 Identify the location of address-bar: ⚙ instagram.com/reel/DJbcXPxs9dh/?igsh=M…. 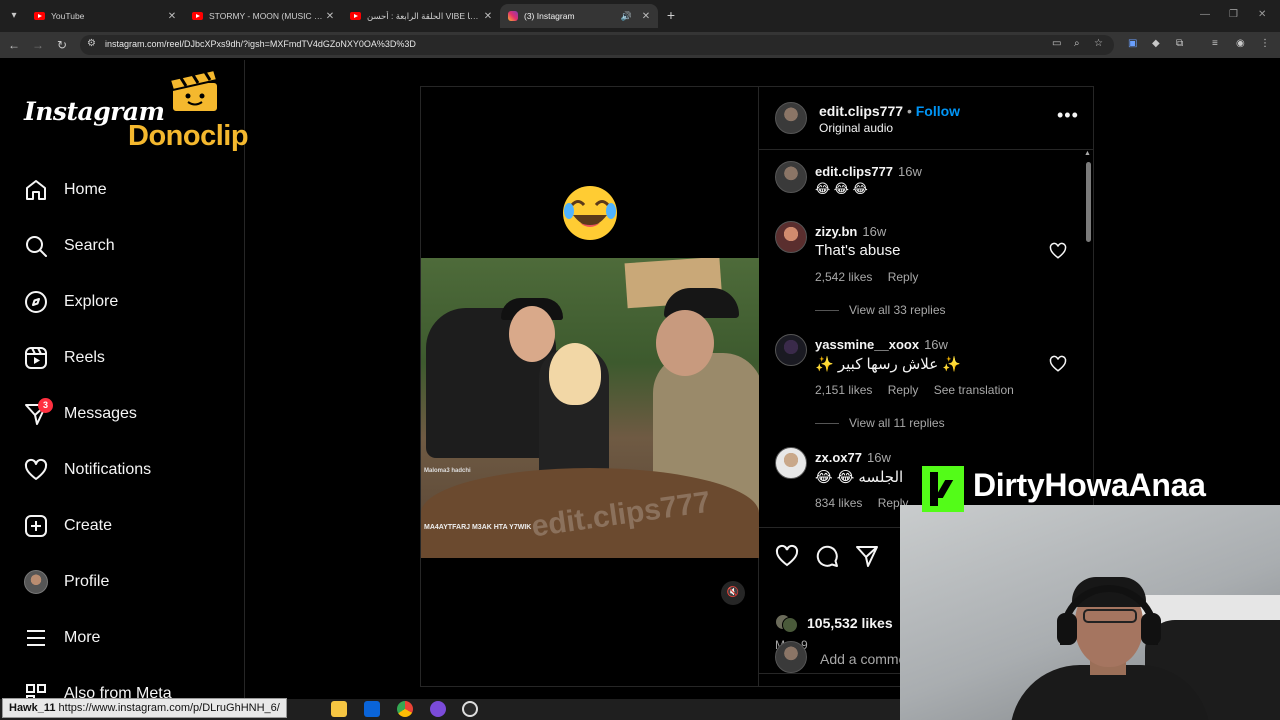
(597, 45).